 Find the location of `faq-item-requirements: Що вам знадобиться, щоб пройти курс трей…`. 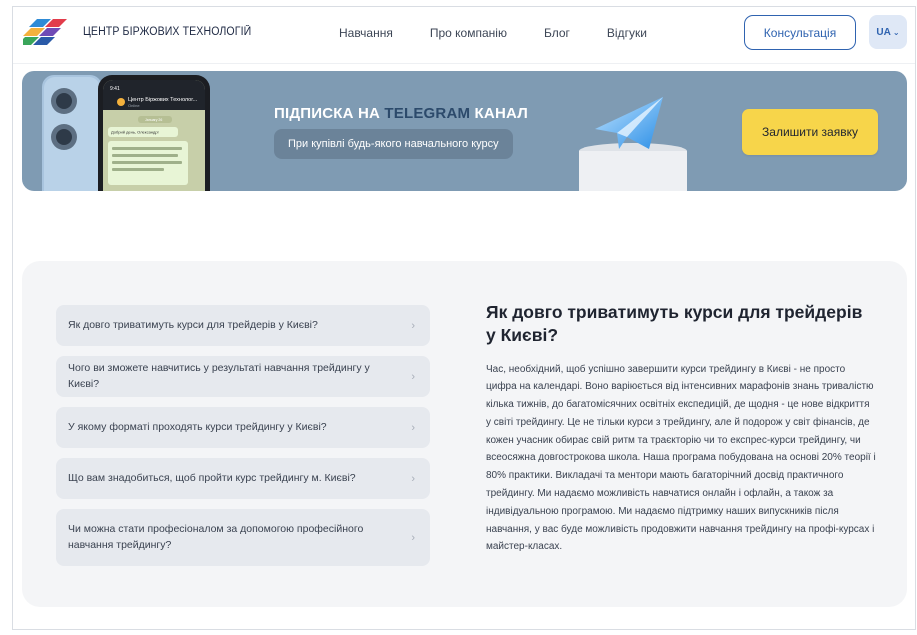

faq-item-requirements: Що вам знадобиться, щоб пройти курс трей… is located at coordinates (243, 478).